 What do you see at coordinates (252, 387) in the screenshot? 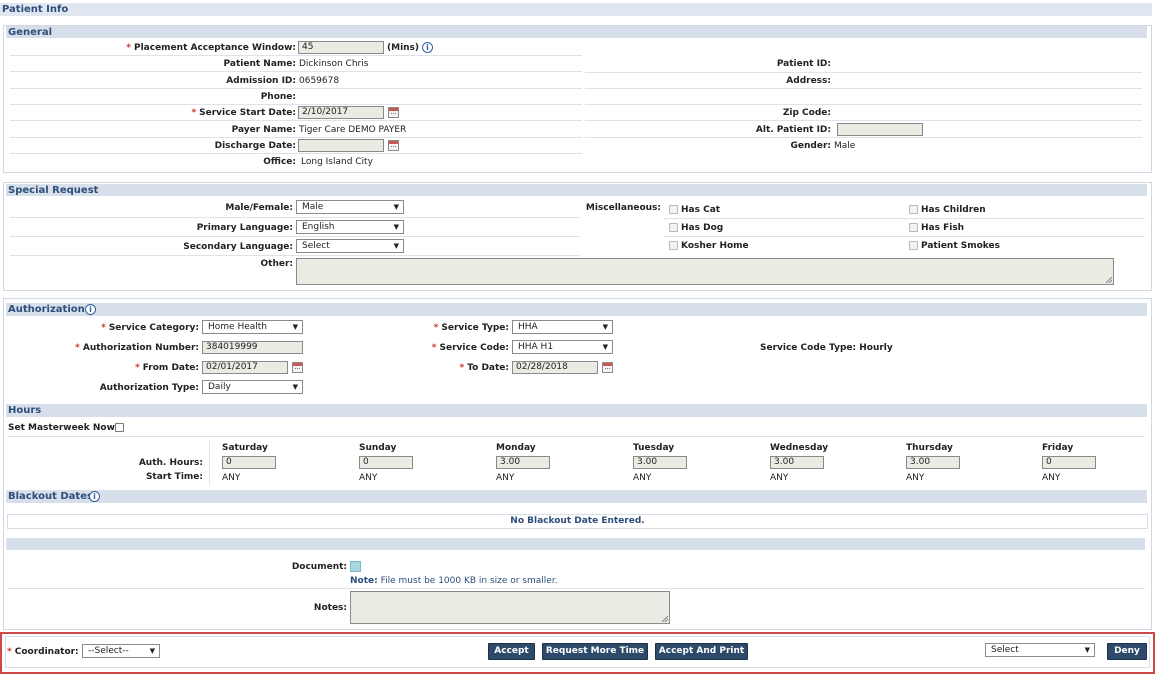
I see `auth-type-select: Daily ▼` at bounding box center [252, 387].